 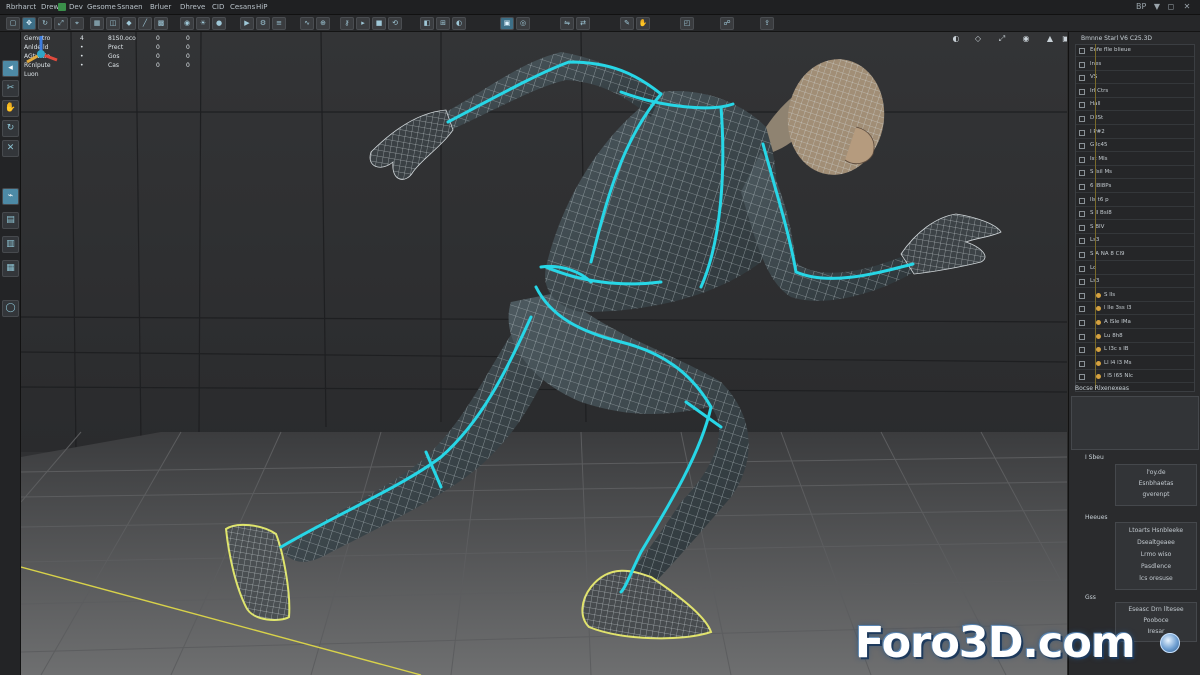 What do you see at coordinates (29, 23) in the screenshot?
I see `move-icon: ✥` at bounding box center [29, 23].